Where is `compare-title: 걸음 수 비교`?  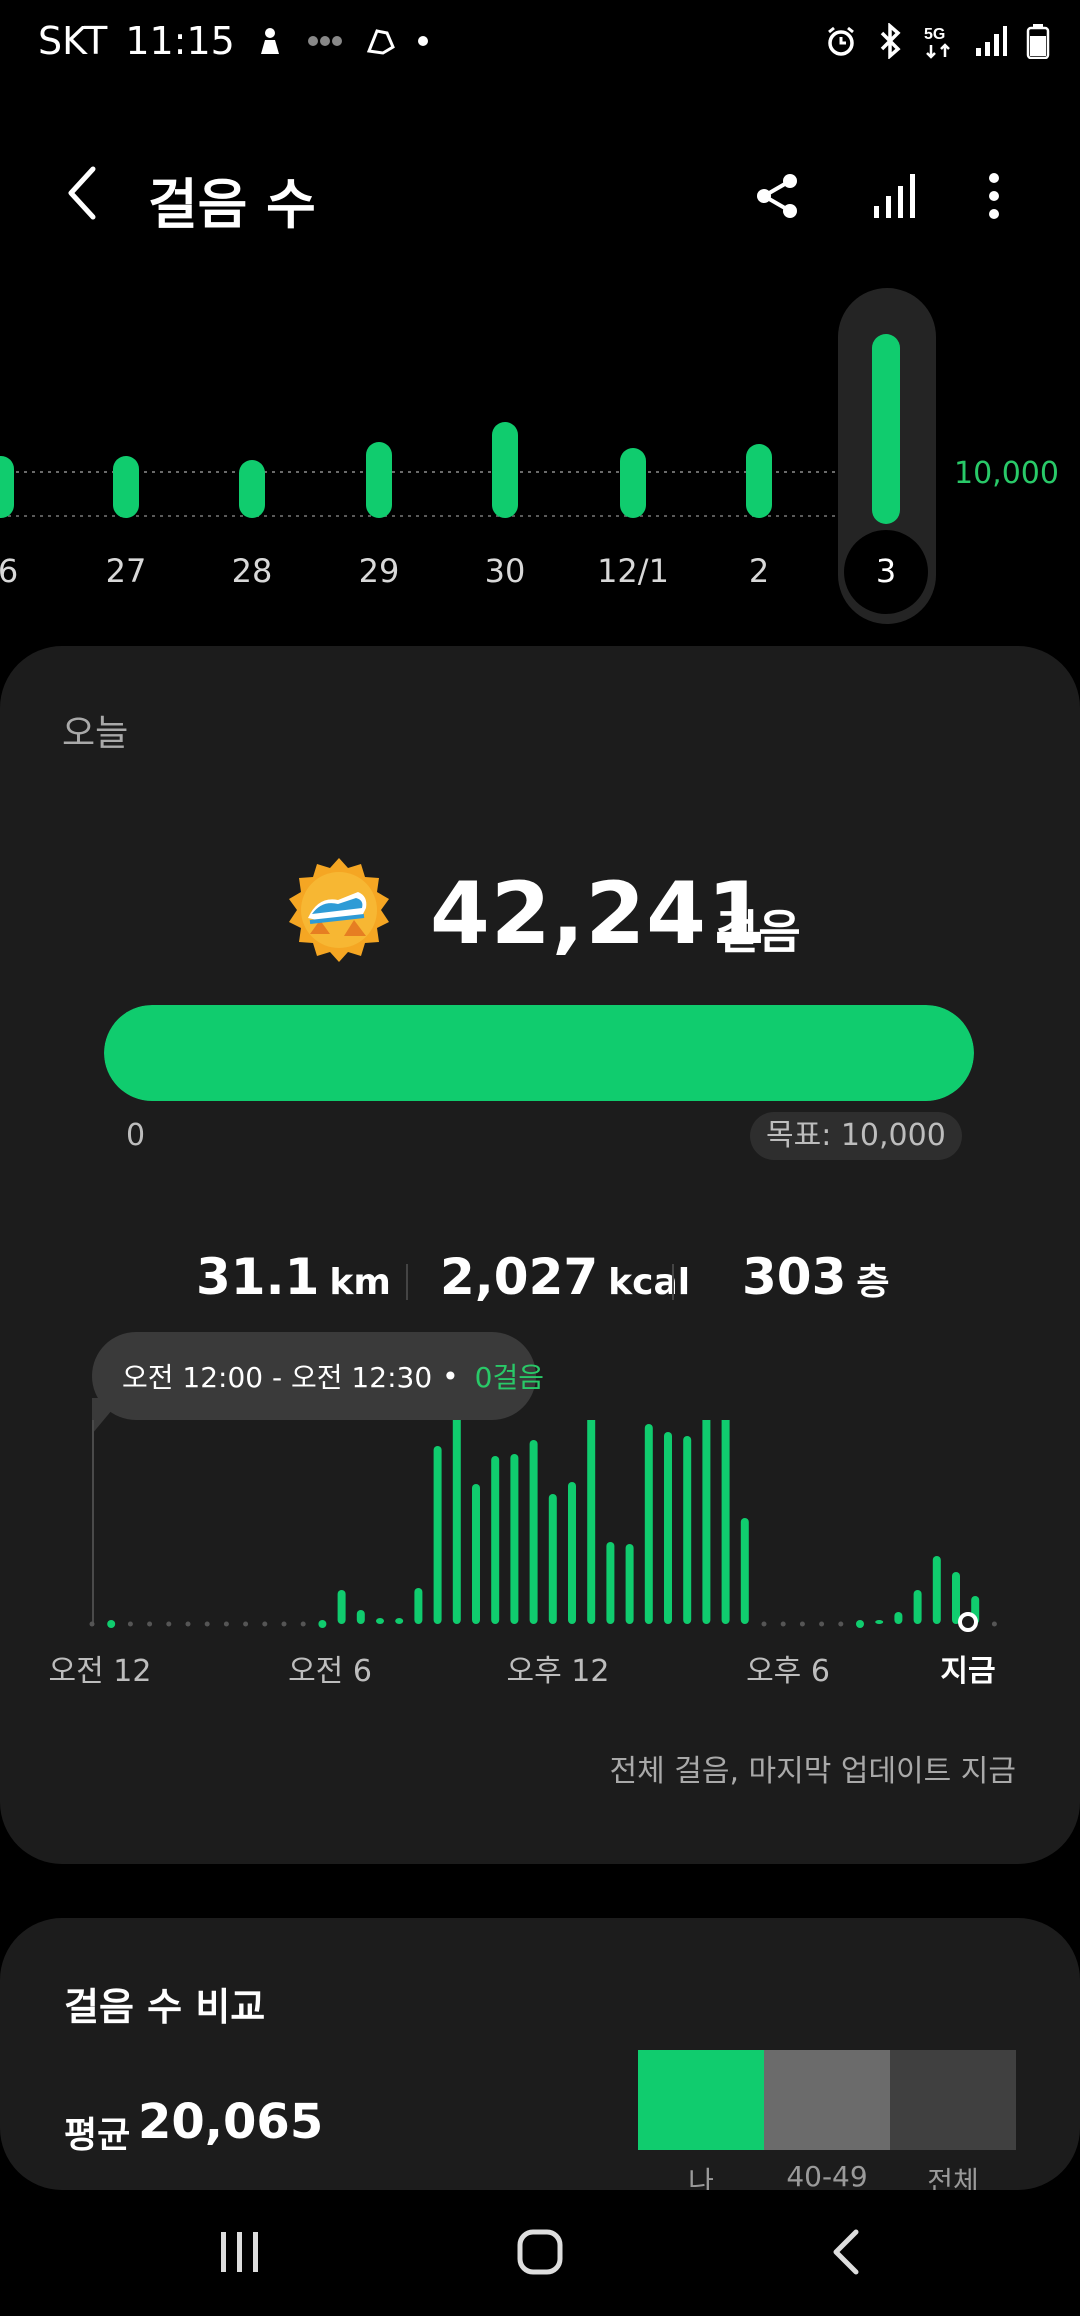 compare-title: 걸음 수 비교 is located at coordinates (165, 2007).